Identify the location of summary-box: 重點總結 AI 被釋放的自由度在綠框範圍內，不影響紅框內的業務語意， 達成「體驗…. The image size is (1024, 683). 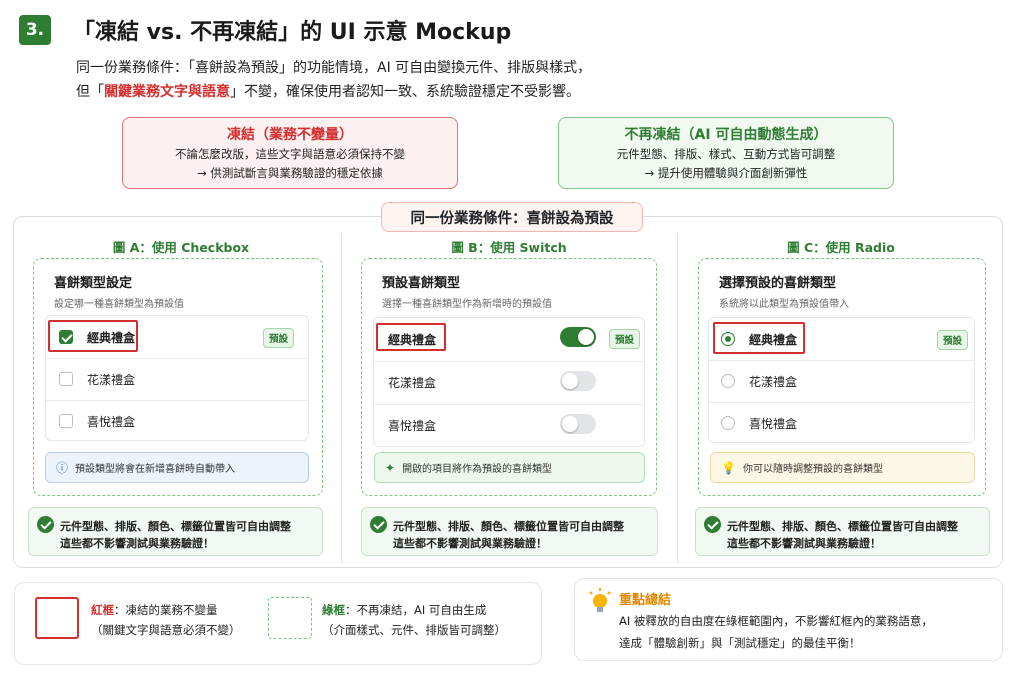
(788, 619).